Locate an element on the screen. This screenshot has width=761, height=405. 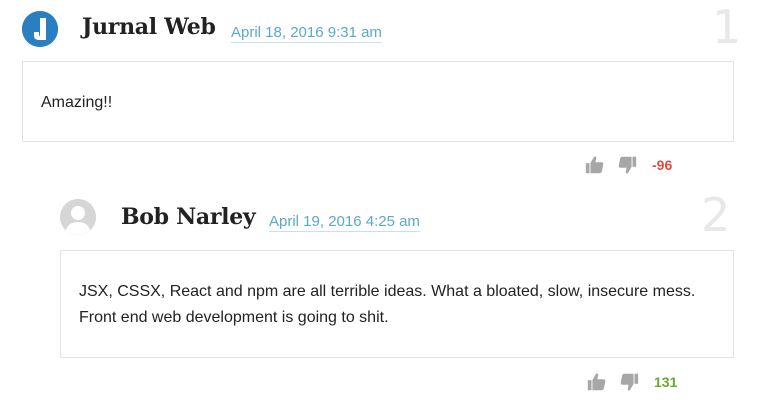
comment-date-link: April 19, 2016 4:25 am is located at coordinates (344, 222).